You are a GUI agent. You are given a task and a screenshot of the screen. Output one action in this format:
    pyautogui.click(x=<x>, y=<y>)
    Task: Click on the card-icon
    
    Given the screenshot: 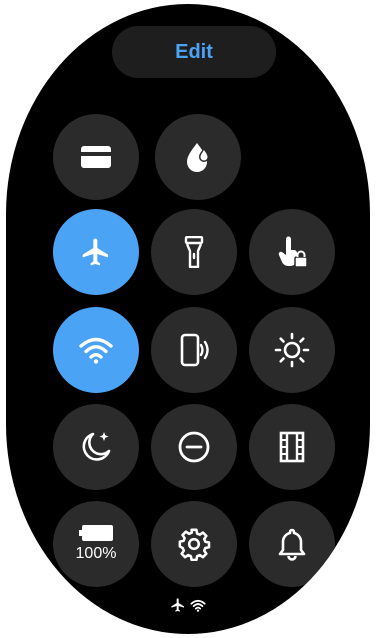 What is the action you would take?
    pyautogui.click(x=96, y=157)
    